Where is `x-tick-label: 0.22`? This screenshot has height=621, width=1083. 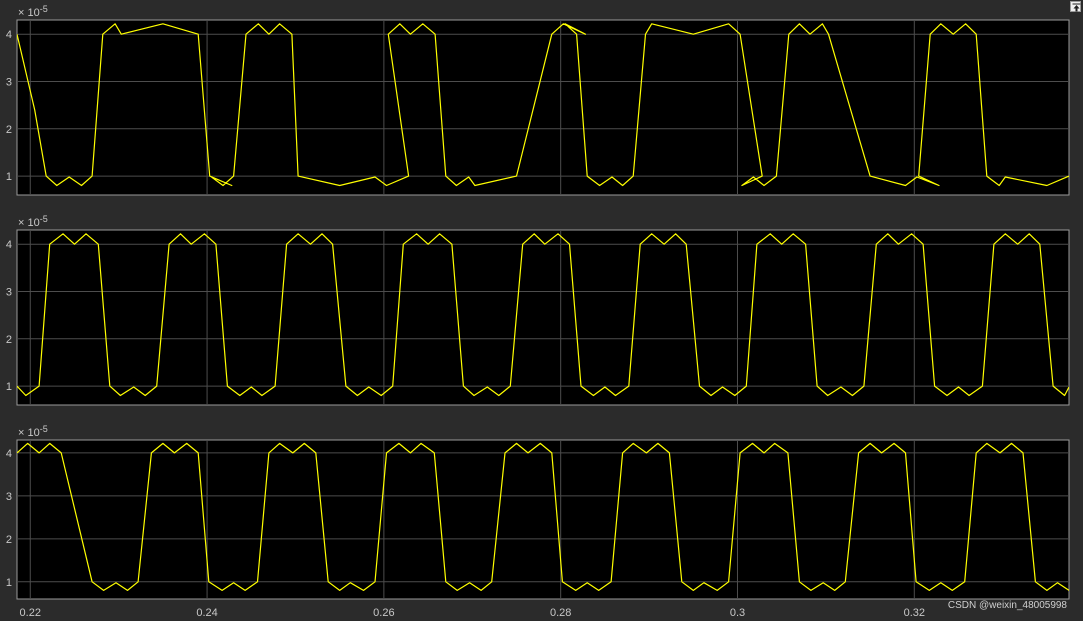 x-tick-label: 0.22 is located at coordinates (30, 613).